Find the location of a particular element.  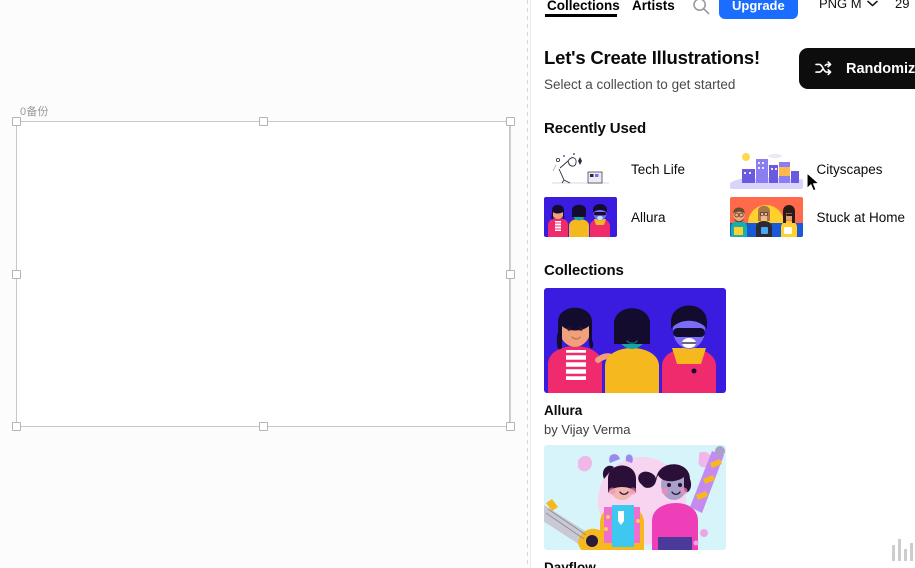

collection-author: by Vijay Verma is located at coordinates (587, 429).